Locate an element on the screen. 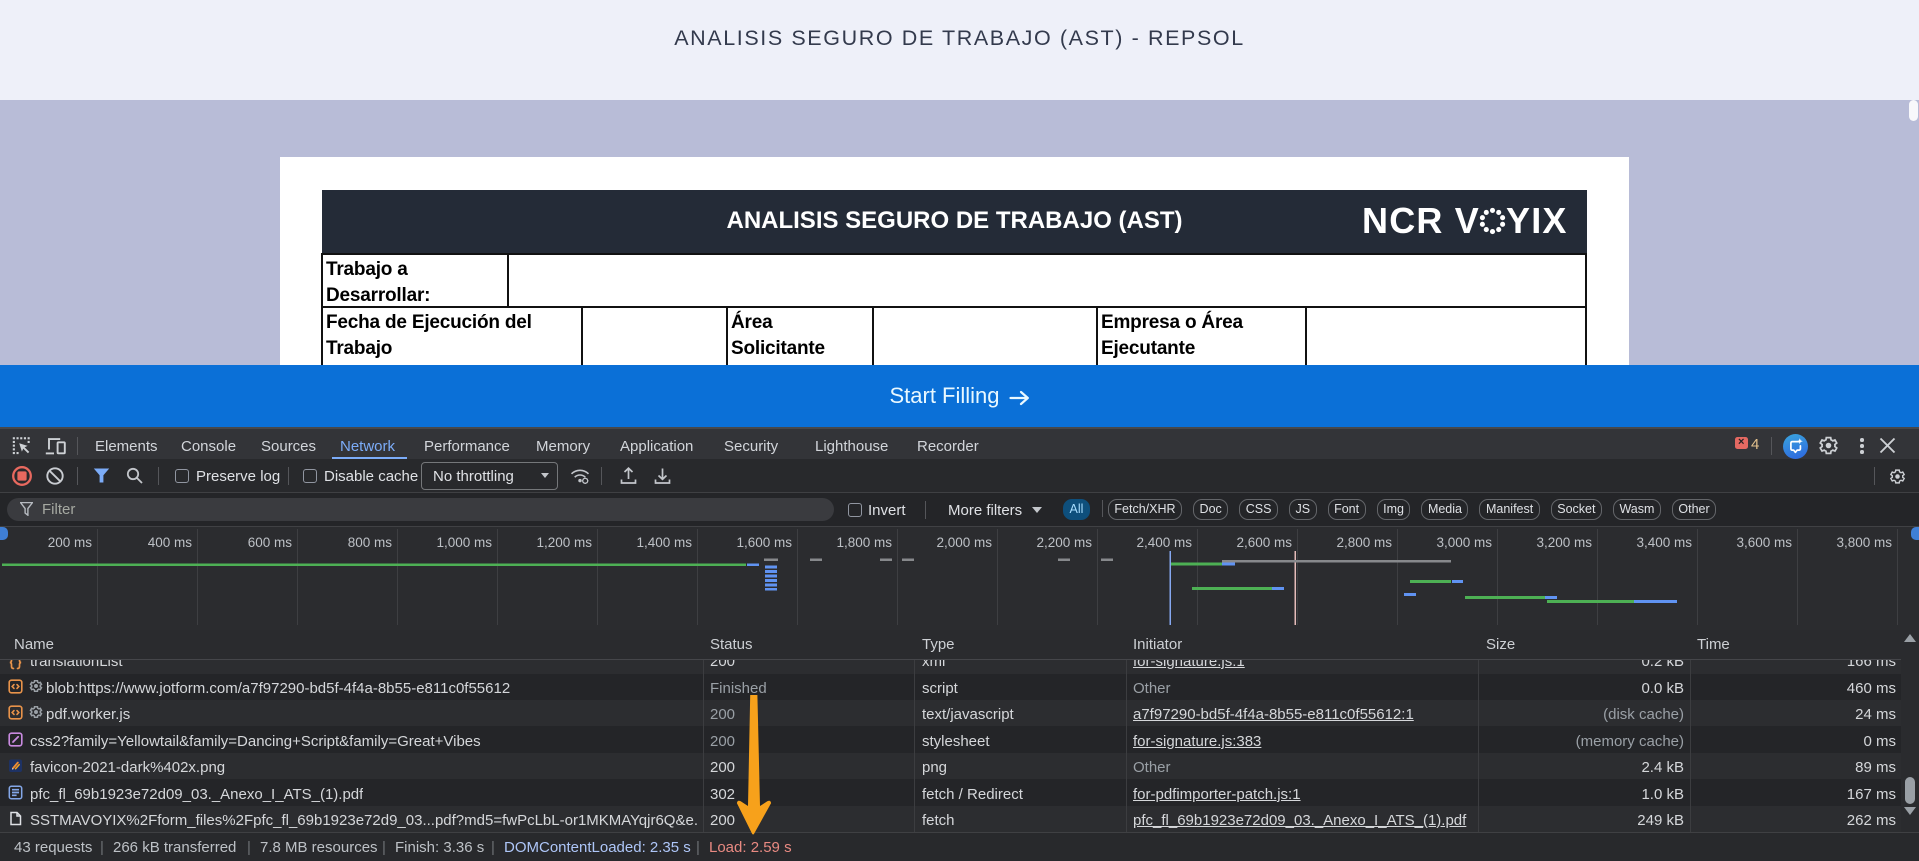 This screenshot has height=861, width=1919. svg-text: 3,600 ms is located at coordinates (1764, 542).